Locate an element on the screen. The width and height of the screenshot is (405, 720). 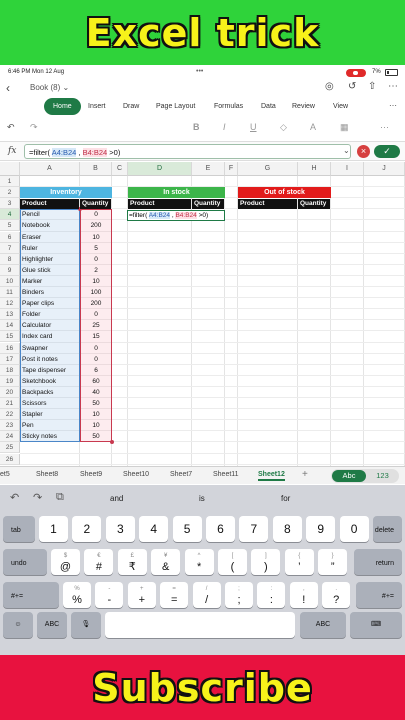
product-cell: Tape dispenser is located at coordinates (50, 370).